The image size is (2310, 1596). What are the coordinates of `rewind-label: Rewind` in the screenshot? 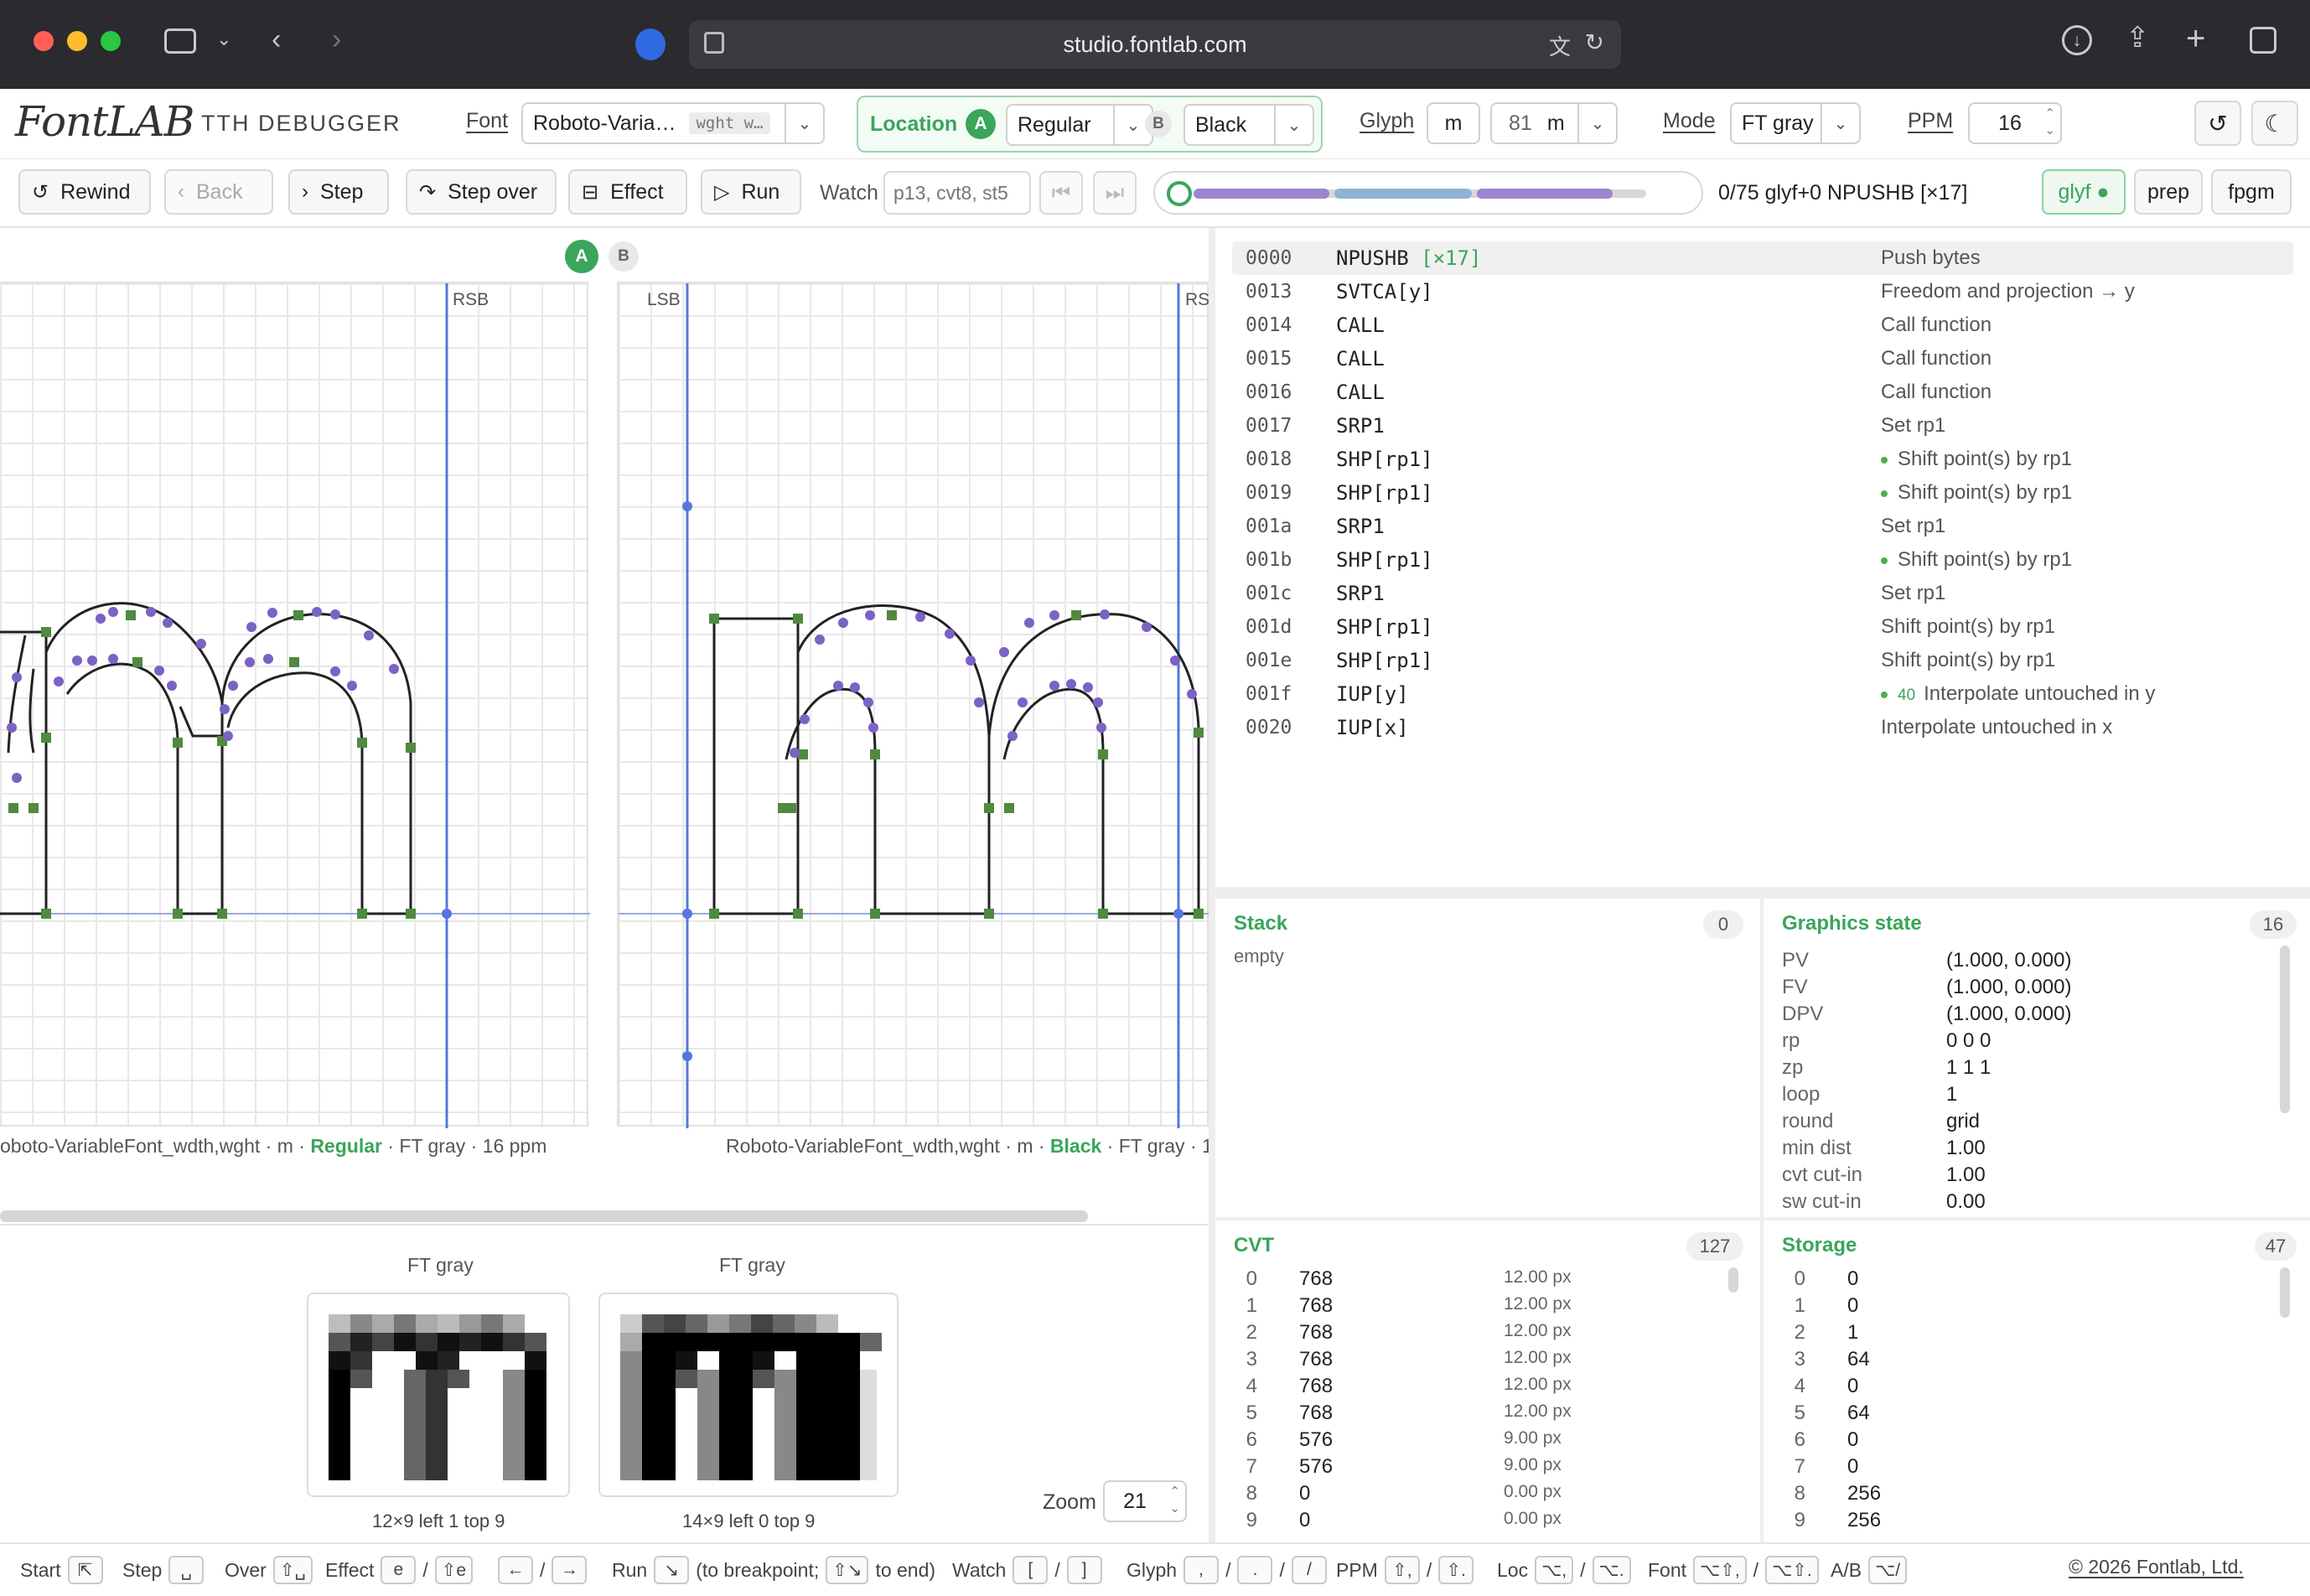 It's located at (95, 191).